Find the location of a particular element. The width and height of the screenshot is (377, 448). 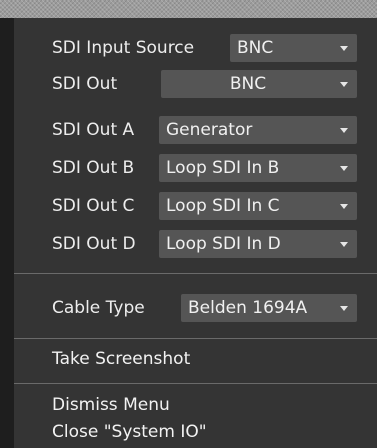

sdi-out-d-value: Loop SDI In D is located at coordinates (223, 244).